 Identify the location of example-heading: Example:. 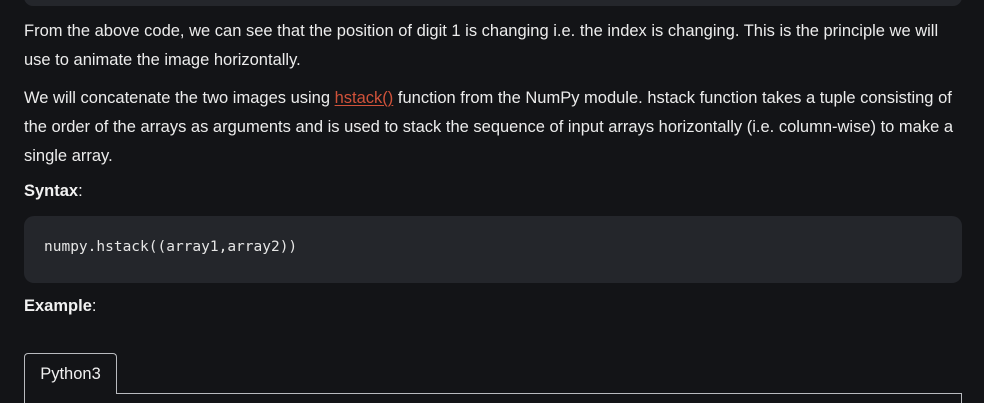
(60, 306).